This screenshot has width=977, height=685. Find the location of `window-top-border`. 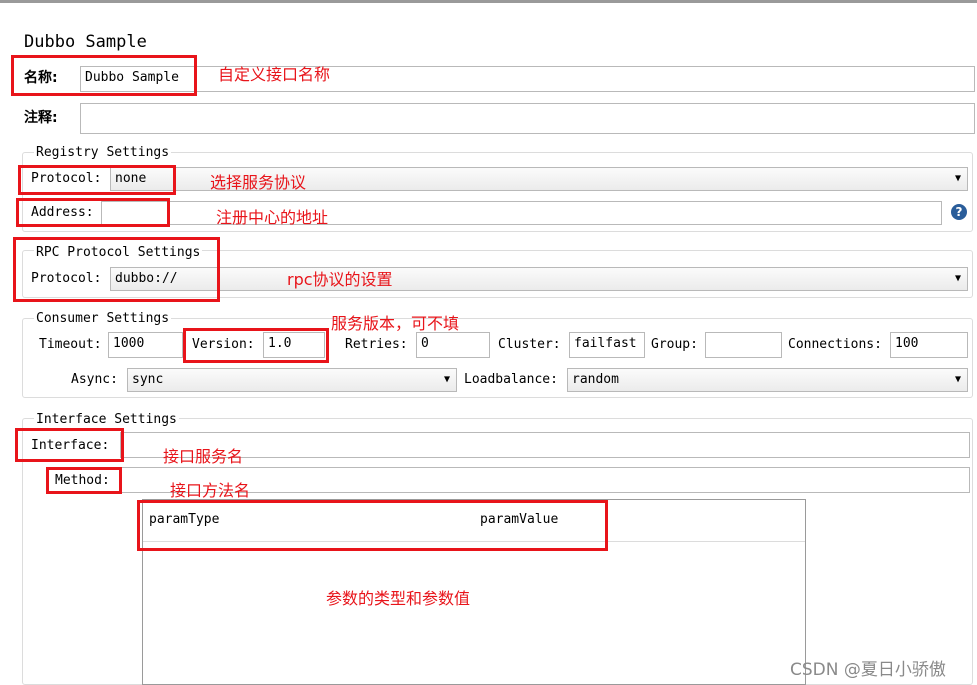

window-top-border is located at coordinates (488, 1).